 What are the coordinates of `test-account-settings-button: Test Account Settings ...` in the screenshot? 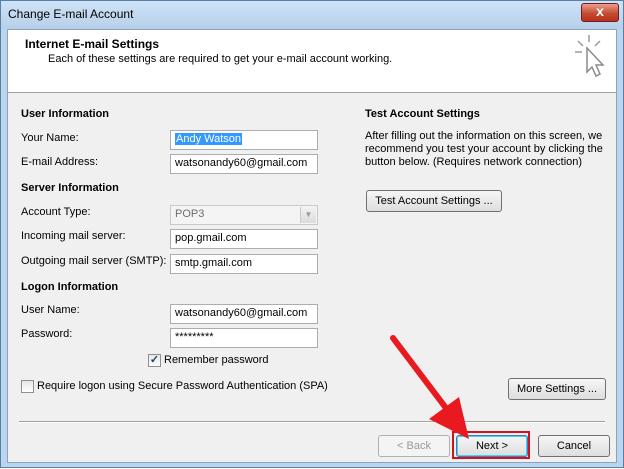 It's located at (434, 201).